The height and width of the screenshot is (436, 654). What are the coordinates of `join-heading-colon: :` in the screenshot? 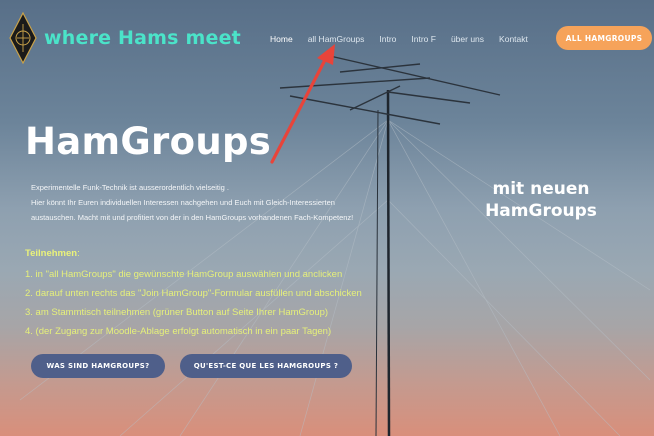 It's located at (78, 253).